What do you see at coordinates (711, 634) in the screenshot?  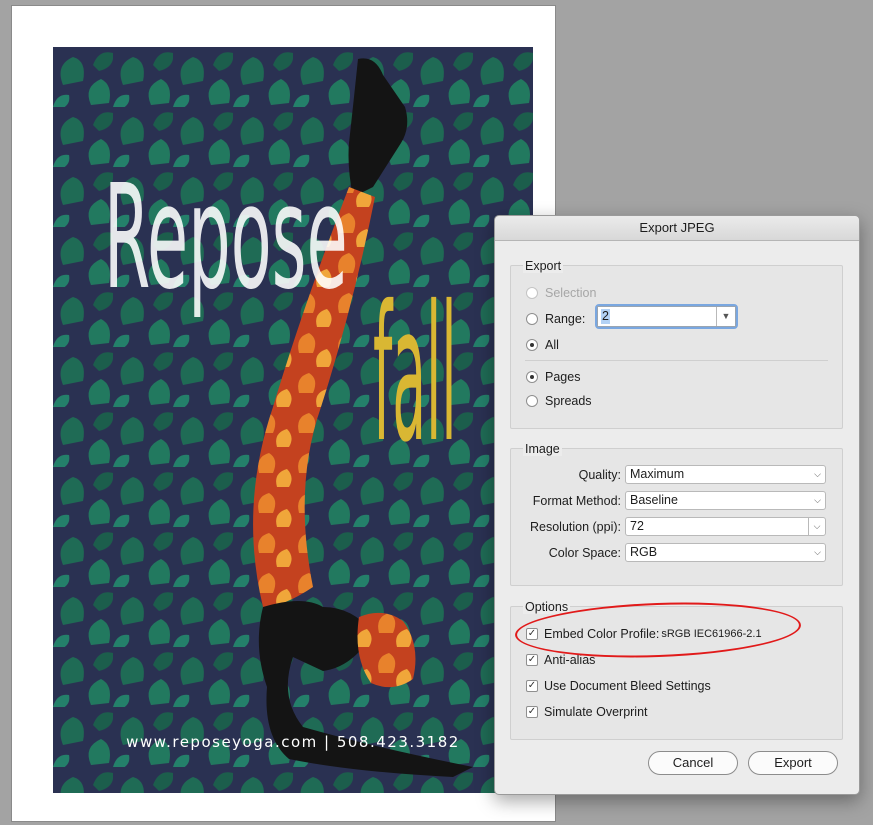 I see `embed-color-profile-value: sRGB IEC61966-2.1` at bounding box center [711, 634].